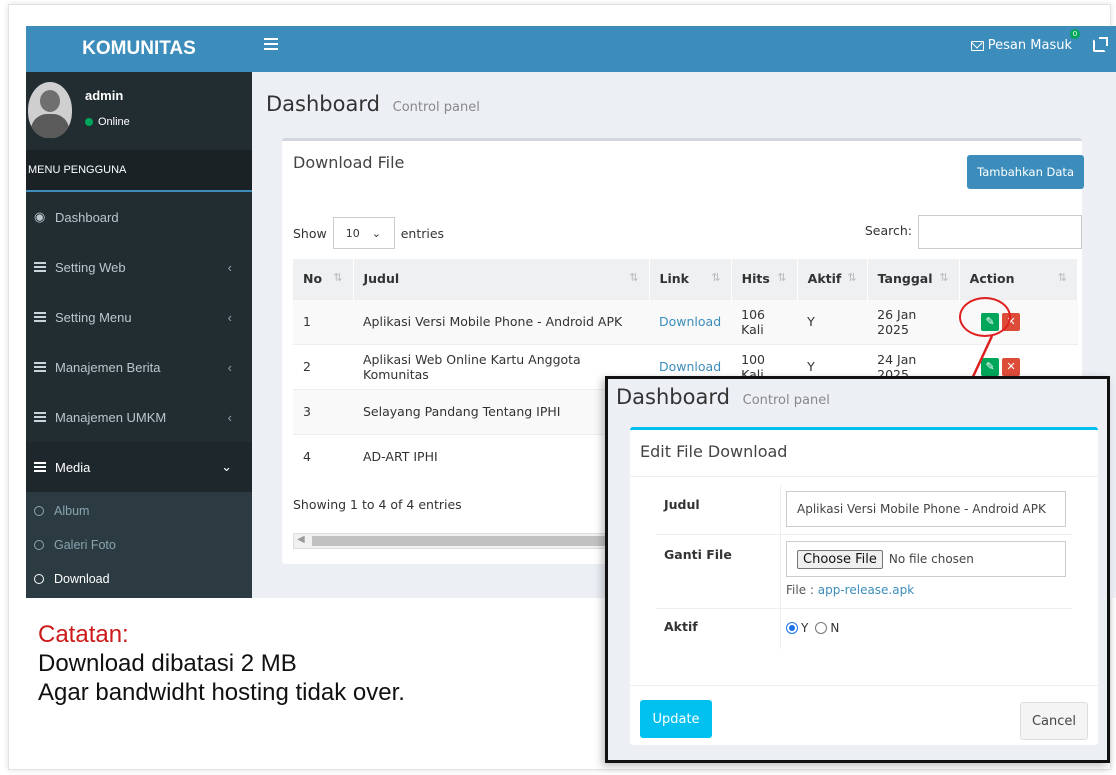 This screenshot has height=775, width=1116. What do you see at coordinates (913, 279) in the screenshot?
I see `column-header-tanggal: Tanggal ⇅` at bounding box center [913, 279].